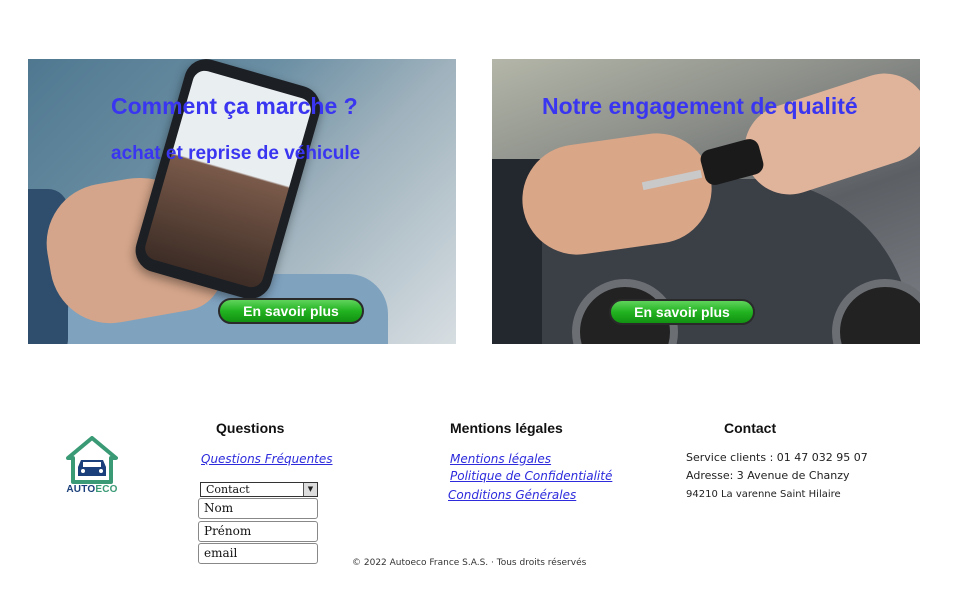 The image size is (960, 600). What do you see at coordinates (92, 489) in the screenshot?
I see `logo-text: AUTOECO` at bounding box center [92, 489].